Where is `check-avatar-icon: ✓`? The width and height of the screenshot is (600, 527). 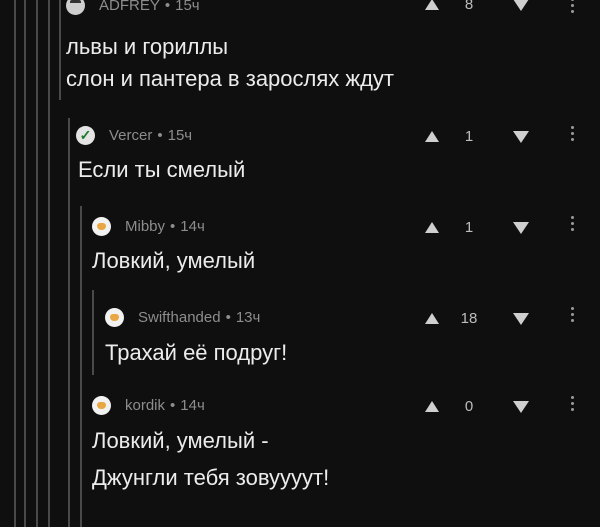 check-avatar-icon: ✓ is located at coordinates (85, 135).